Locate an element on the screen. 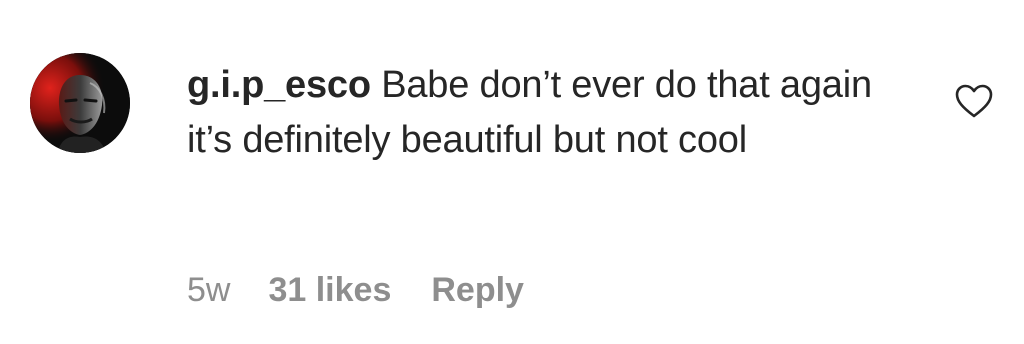  reply-button: Reply is located at coordinates (477, 290).